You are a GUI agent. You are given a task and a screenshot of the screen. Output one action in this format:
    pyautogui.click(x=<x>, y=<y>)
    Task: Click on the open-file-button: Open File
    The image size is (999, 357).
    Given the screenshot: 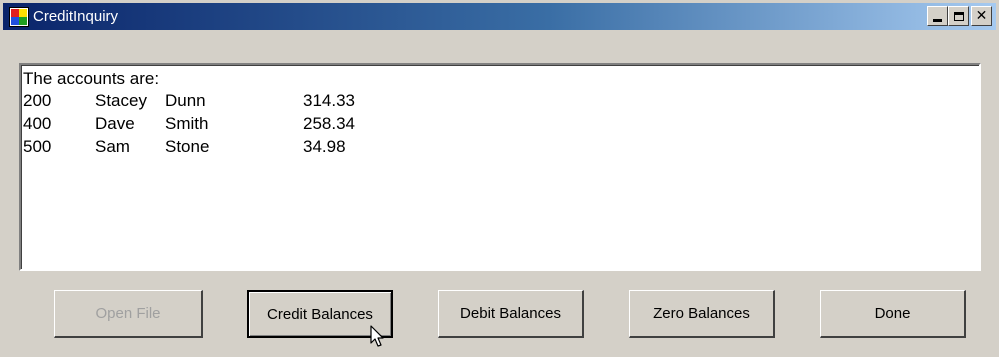 What is the action you would take?
    pyautogui.click(x=128, y=314)
    